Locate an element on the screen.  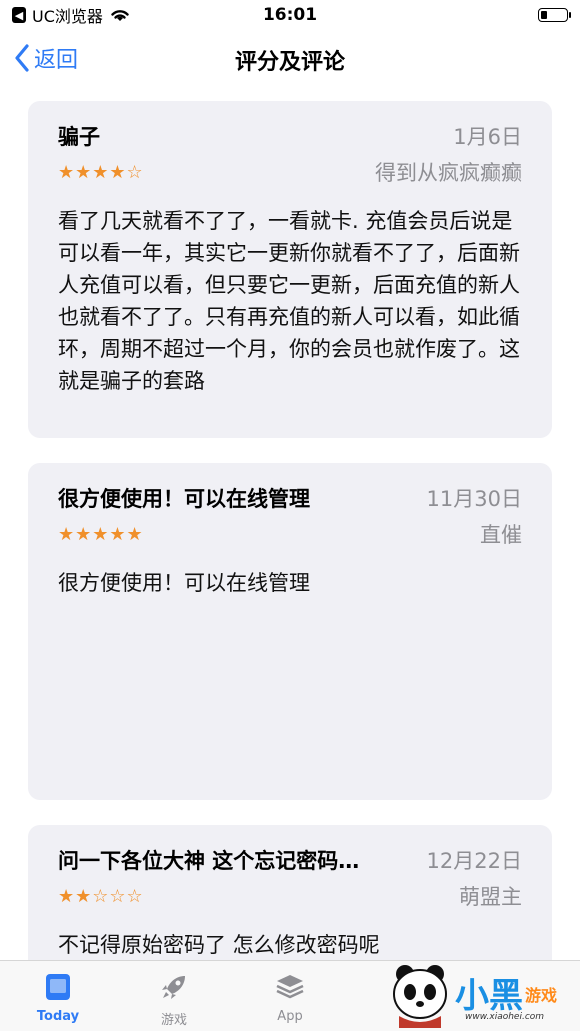
watermark-url: www.xiaohei.com is located at coordinates (505, 1017).